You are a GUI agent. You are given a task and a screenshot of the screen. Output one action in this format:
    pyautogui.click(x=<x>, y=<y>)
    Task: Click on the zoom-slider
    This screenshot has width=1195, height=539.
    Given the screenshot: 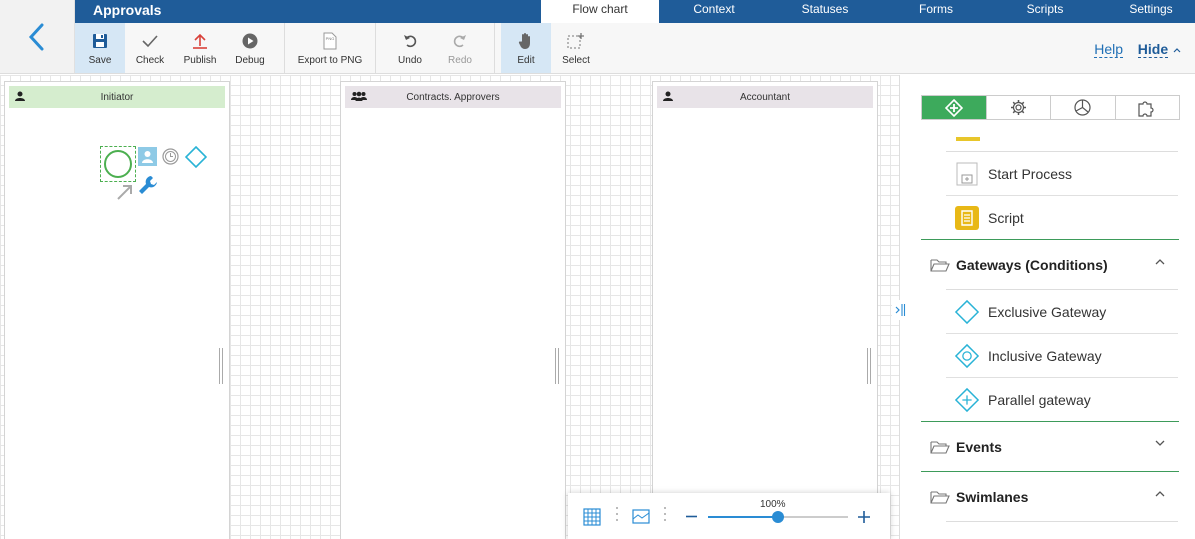 What is the action you would take?
    pyautogui.click(x=778, y=517)
    